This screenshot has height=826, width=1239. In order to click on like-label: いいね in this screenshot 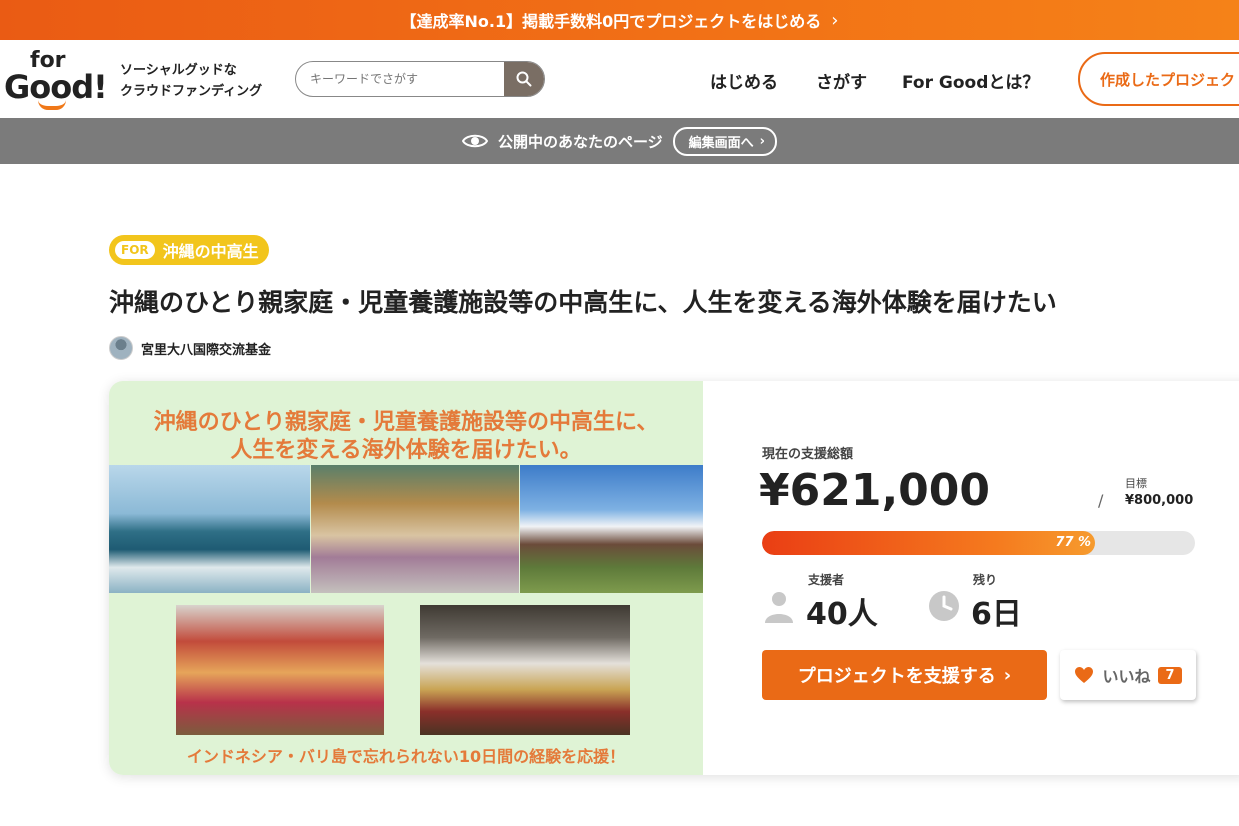, I will do `click(1126, 676)`.